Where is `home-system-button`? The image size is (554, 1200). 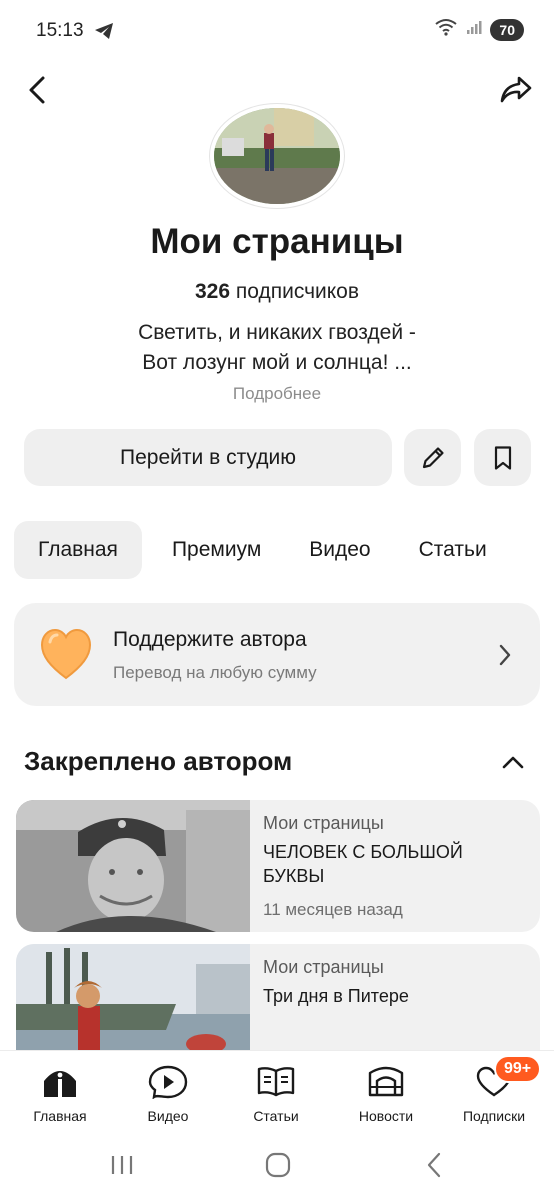 home-system-button is located at coordinates (278, 1165).